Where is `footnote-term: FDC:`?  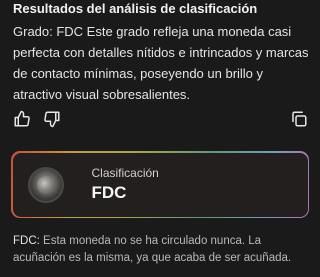 footnote-term: FDC: is located at coordinates (26, 241).